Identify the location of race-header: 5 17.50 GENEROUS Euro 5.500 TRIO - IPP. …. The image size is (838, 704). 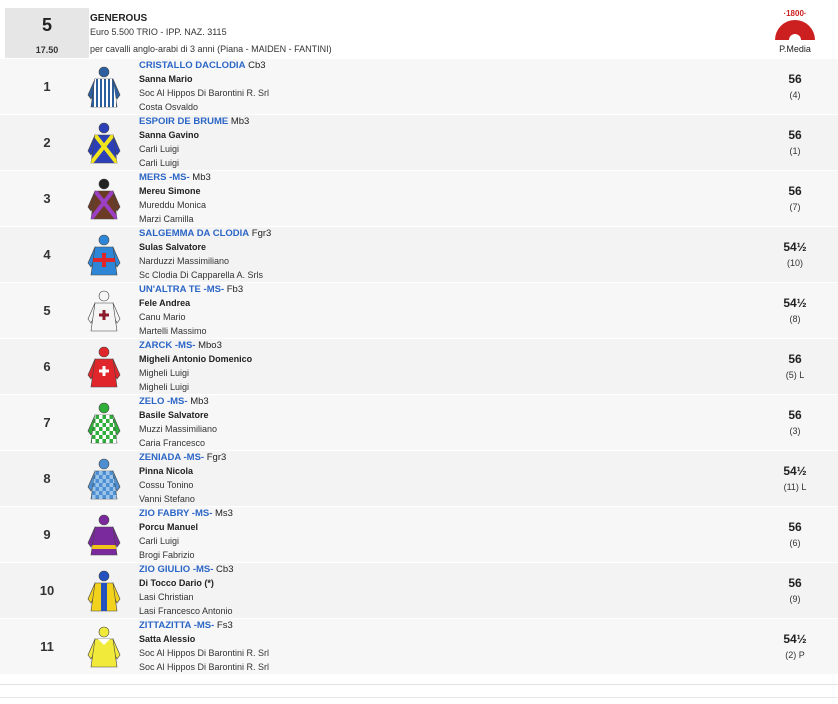
(419, 29).